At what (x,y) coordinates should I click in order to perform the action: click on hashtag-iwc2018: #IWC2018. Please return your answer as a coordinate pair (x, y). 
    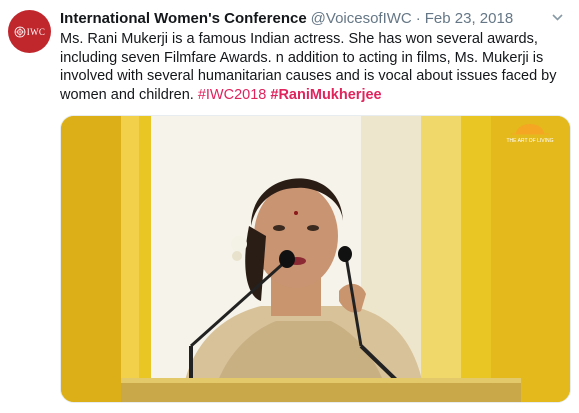
    Looking at the image, I should click on (232, 95).